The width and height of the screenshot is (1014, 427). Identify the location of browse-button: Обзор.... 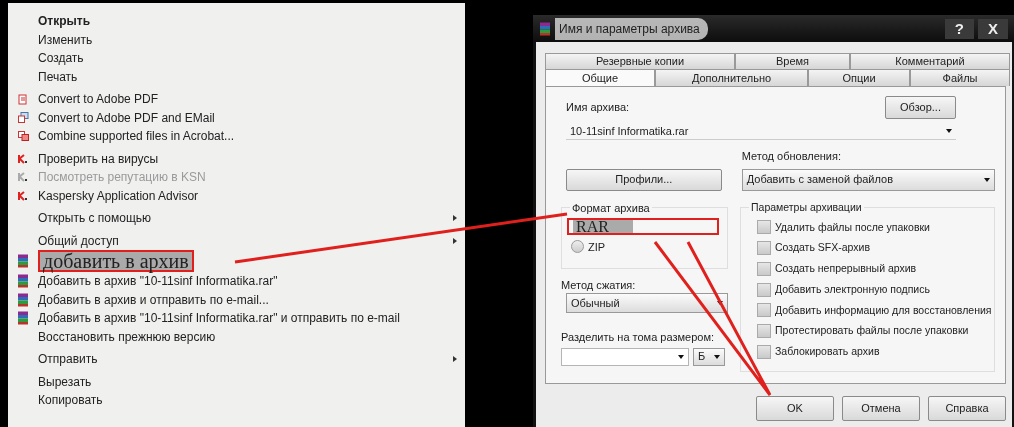
(920, 107).